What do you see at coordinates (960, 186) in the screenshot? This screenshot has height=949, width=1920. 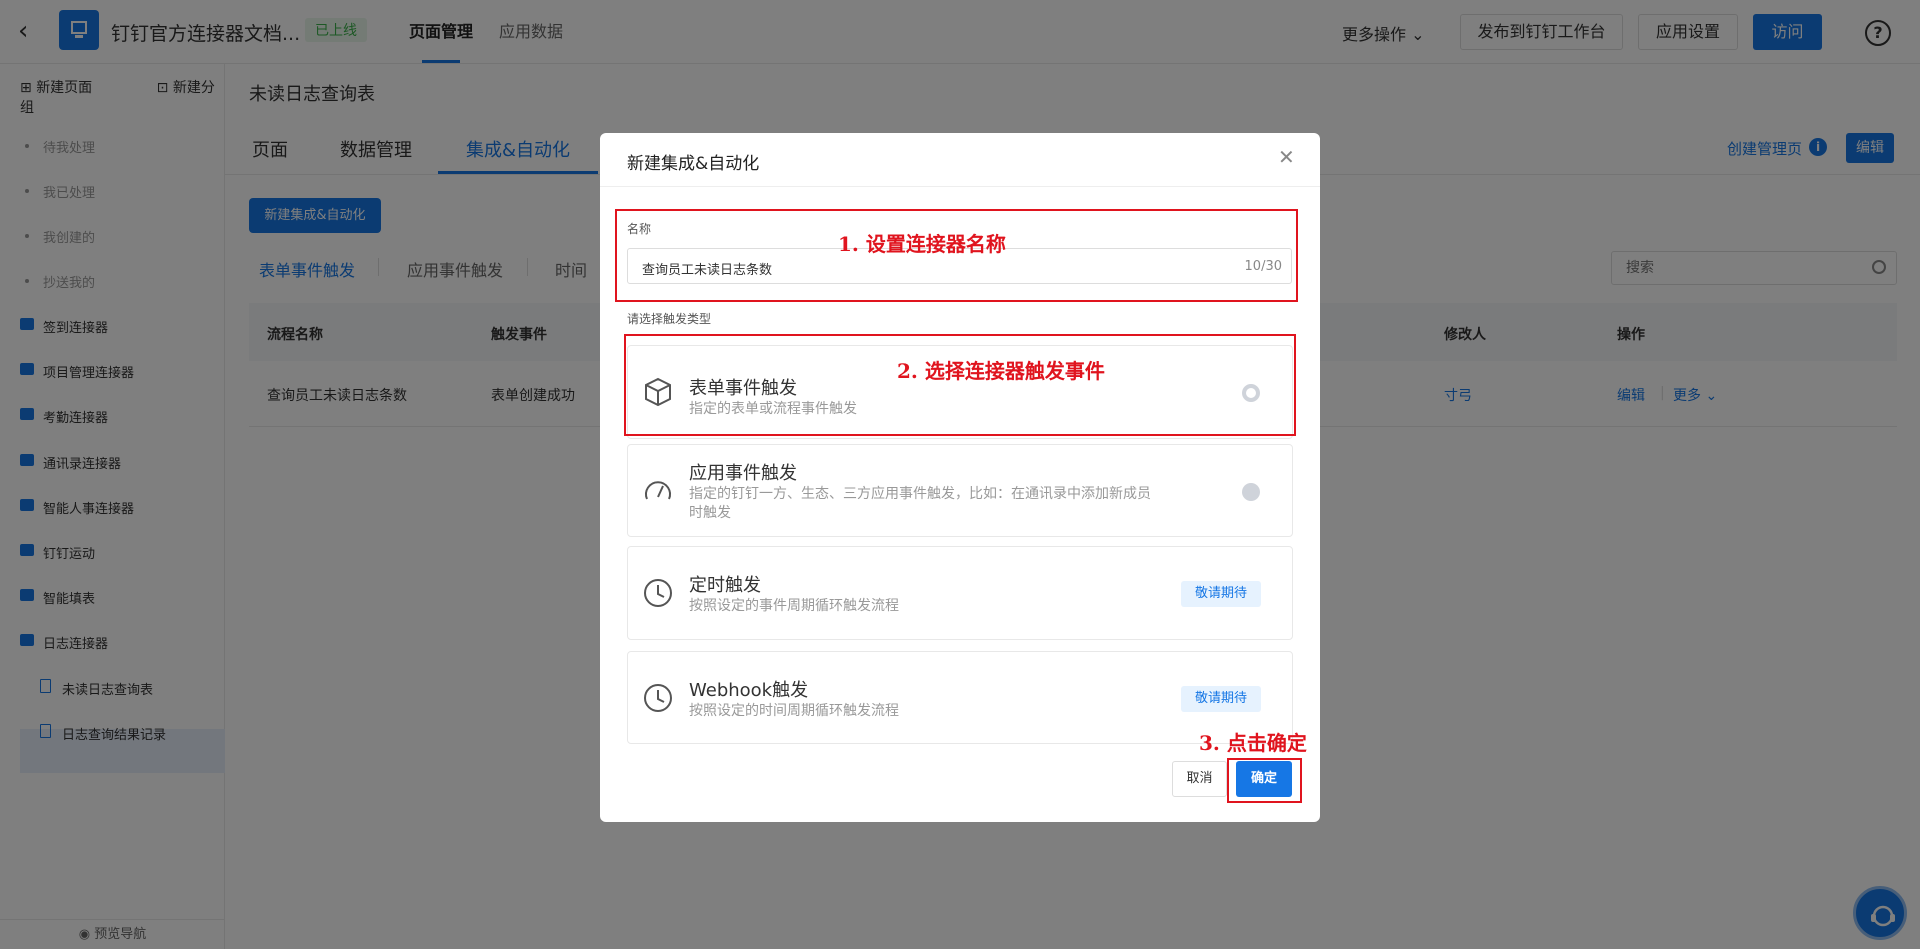 I see `modal-divider` at bounding box center [960, 186].